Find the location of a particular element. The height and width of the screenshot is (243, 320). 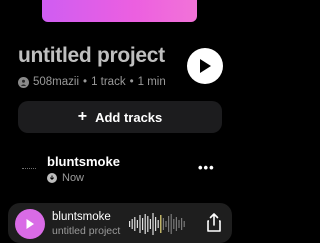

user-avatar-icon is located at coordinates (23, 82).